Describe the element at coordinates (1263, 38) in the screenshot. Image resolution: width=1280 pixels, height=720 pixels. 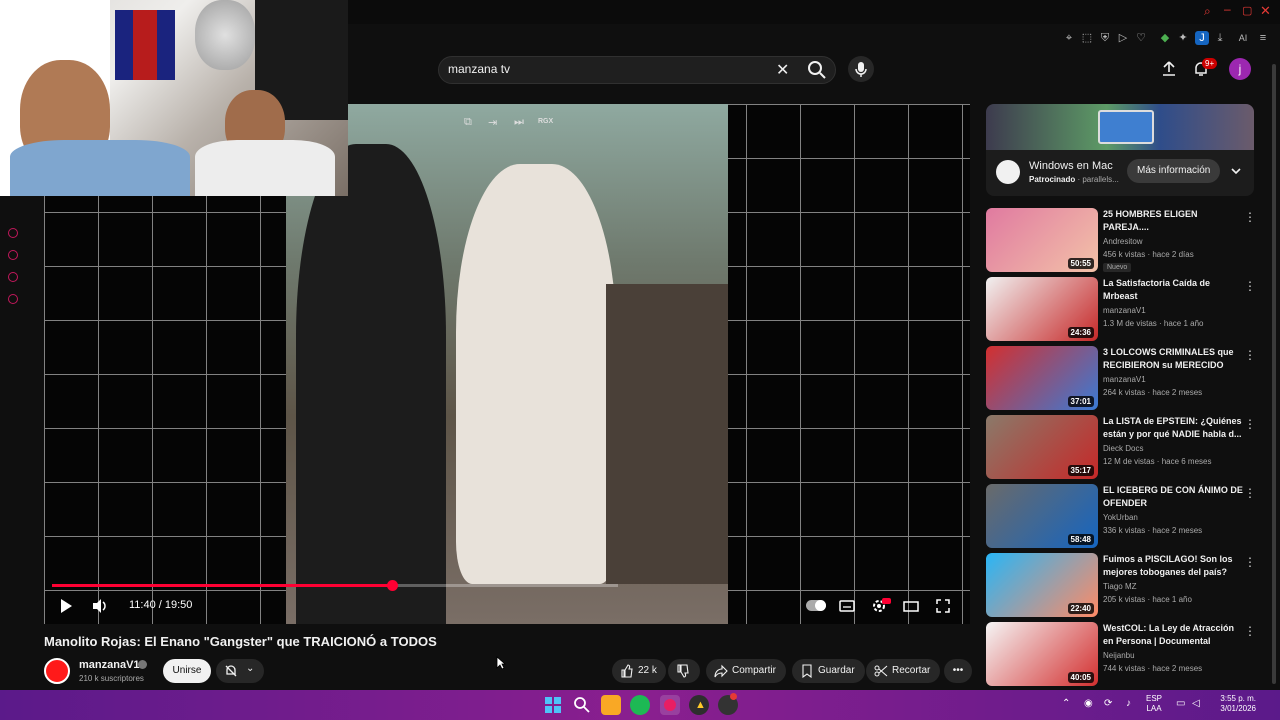
I see `menu-icon: ≡` at that location.